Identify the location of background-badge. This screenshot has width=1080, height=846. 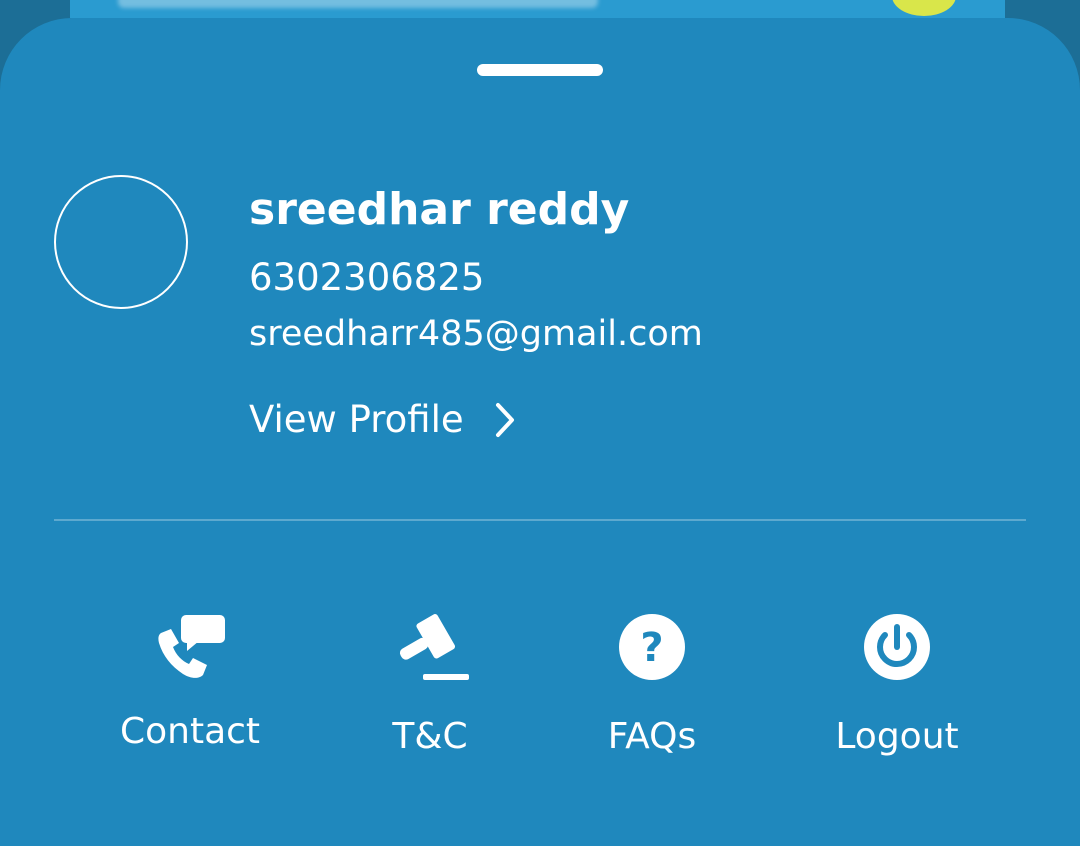
(924, 8).